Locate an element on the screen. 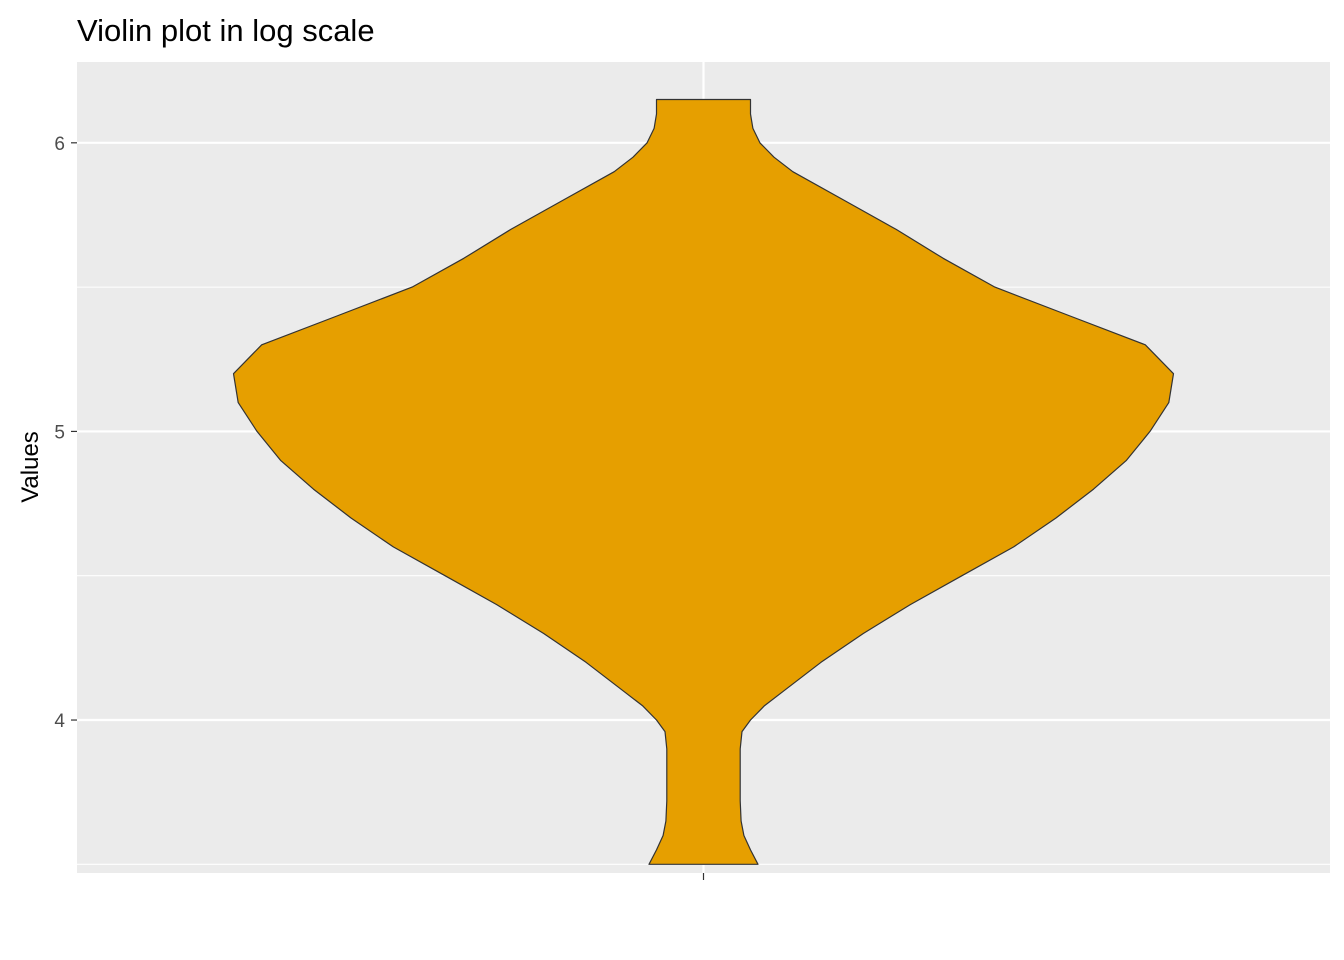  chart-title: Violin plot in log scale is located at coordinates (226, 30).